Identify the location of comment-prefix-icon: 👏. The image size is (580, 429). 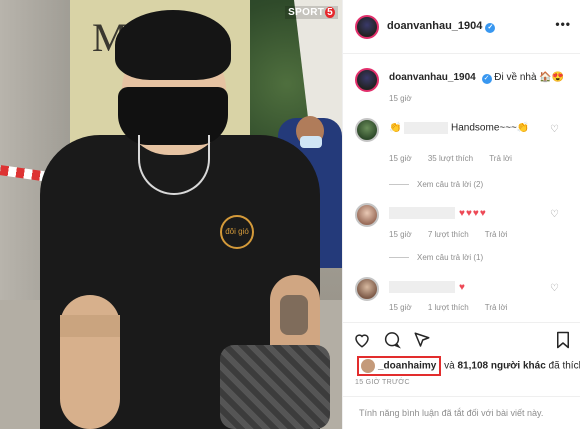
(395, 128).